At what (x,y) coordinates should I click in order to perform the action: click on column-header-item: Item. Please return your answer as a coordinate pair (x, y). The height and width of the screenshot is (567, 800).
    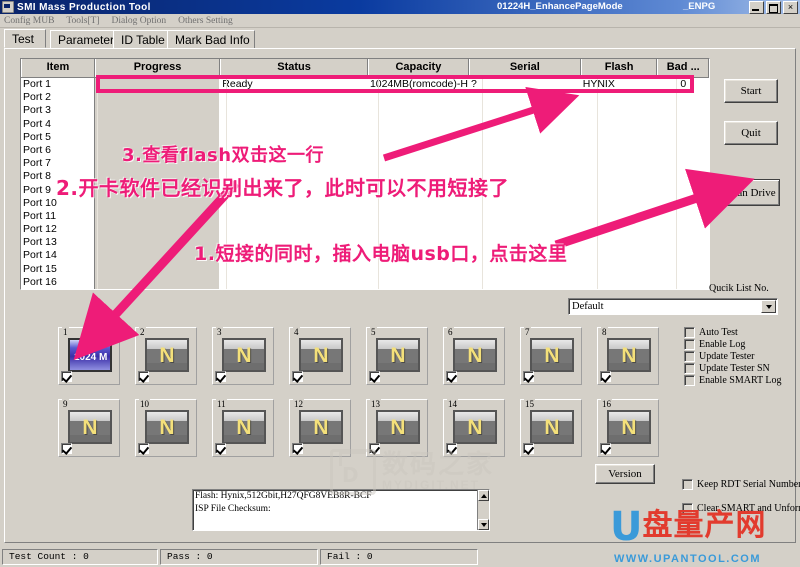
    Looking at the image, I should click on (58, 68).